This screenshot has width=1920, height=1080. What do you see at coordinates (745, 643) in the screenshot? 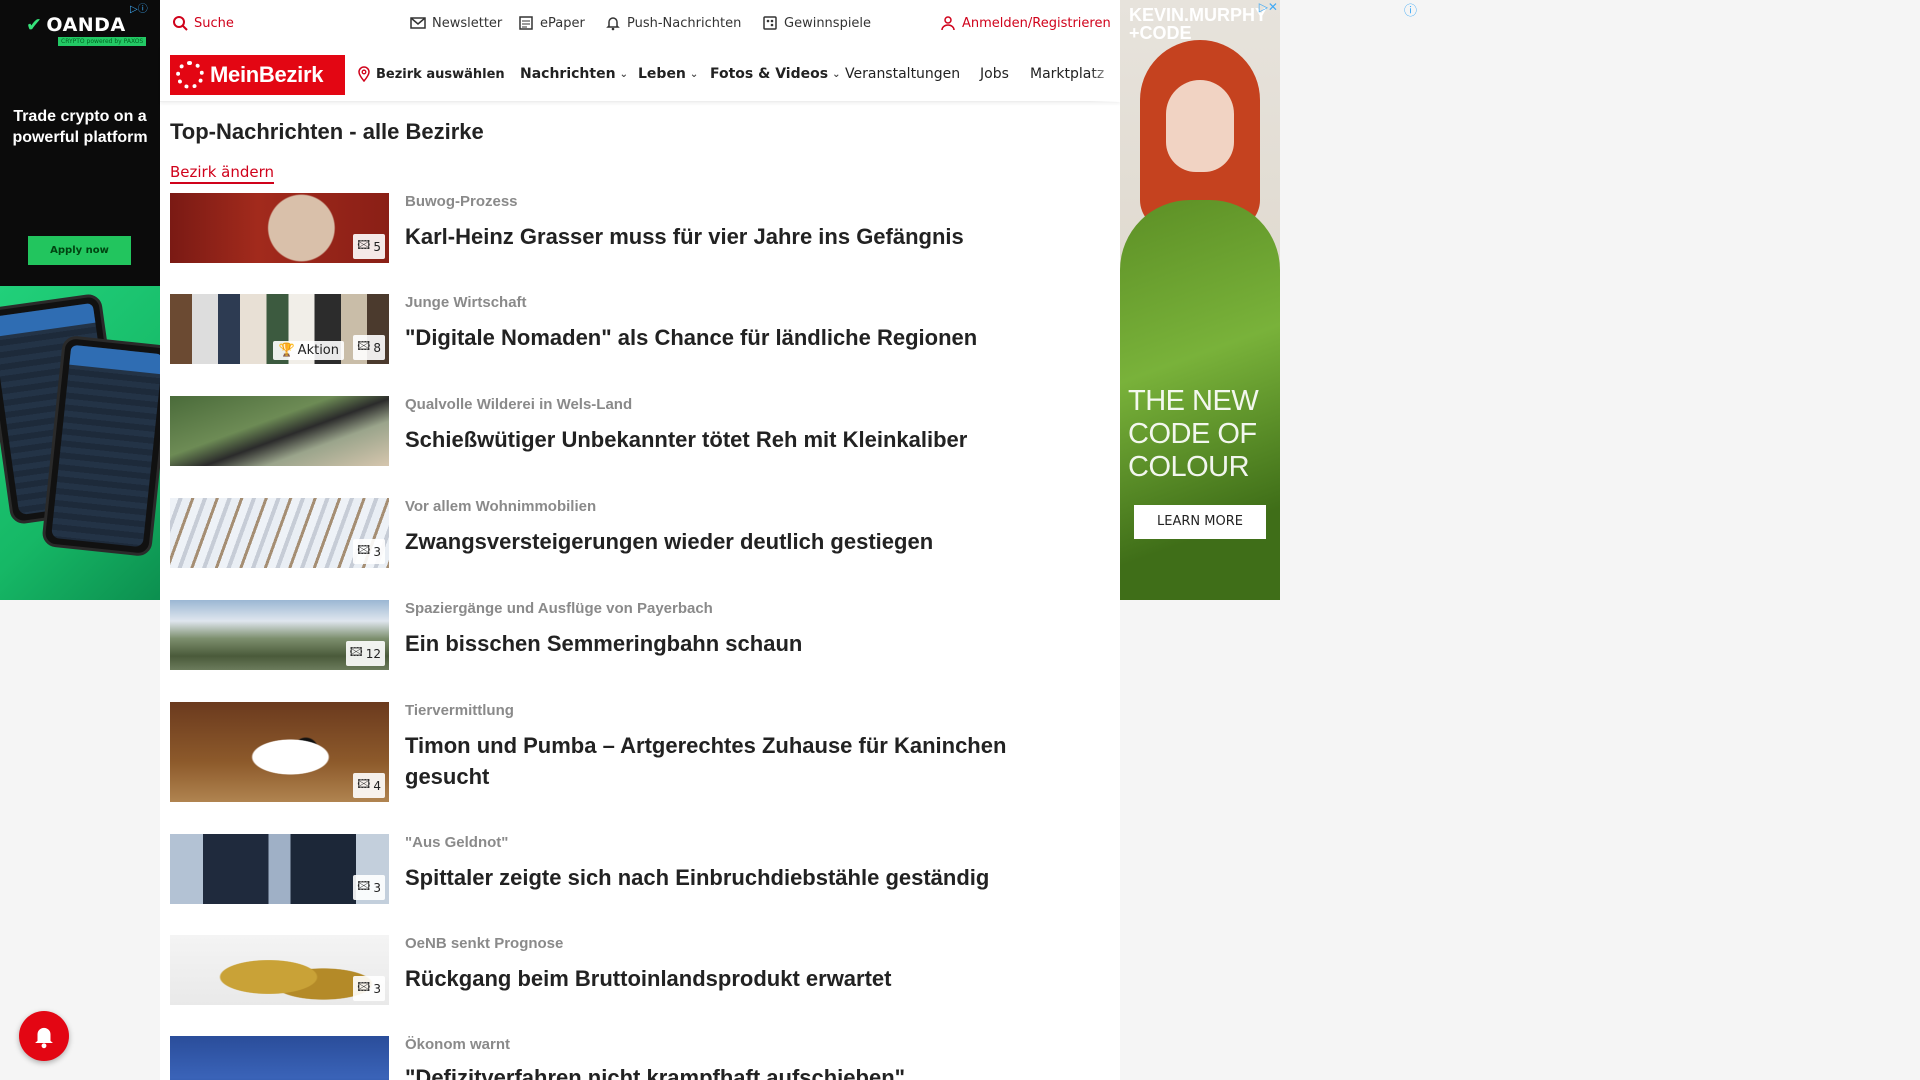
I see `article-headline: Ein bisschen Semmeringbahn schaun` at bounding box center [745, 643].